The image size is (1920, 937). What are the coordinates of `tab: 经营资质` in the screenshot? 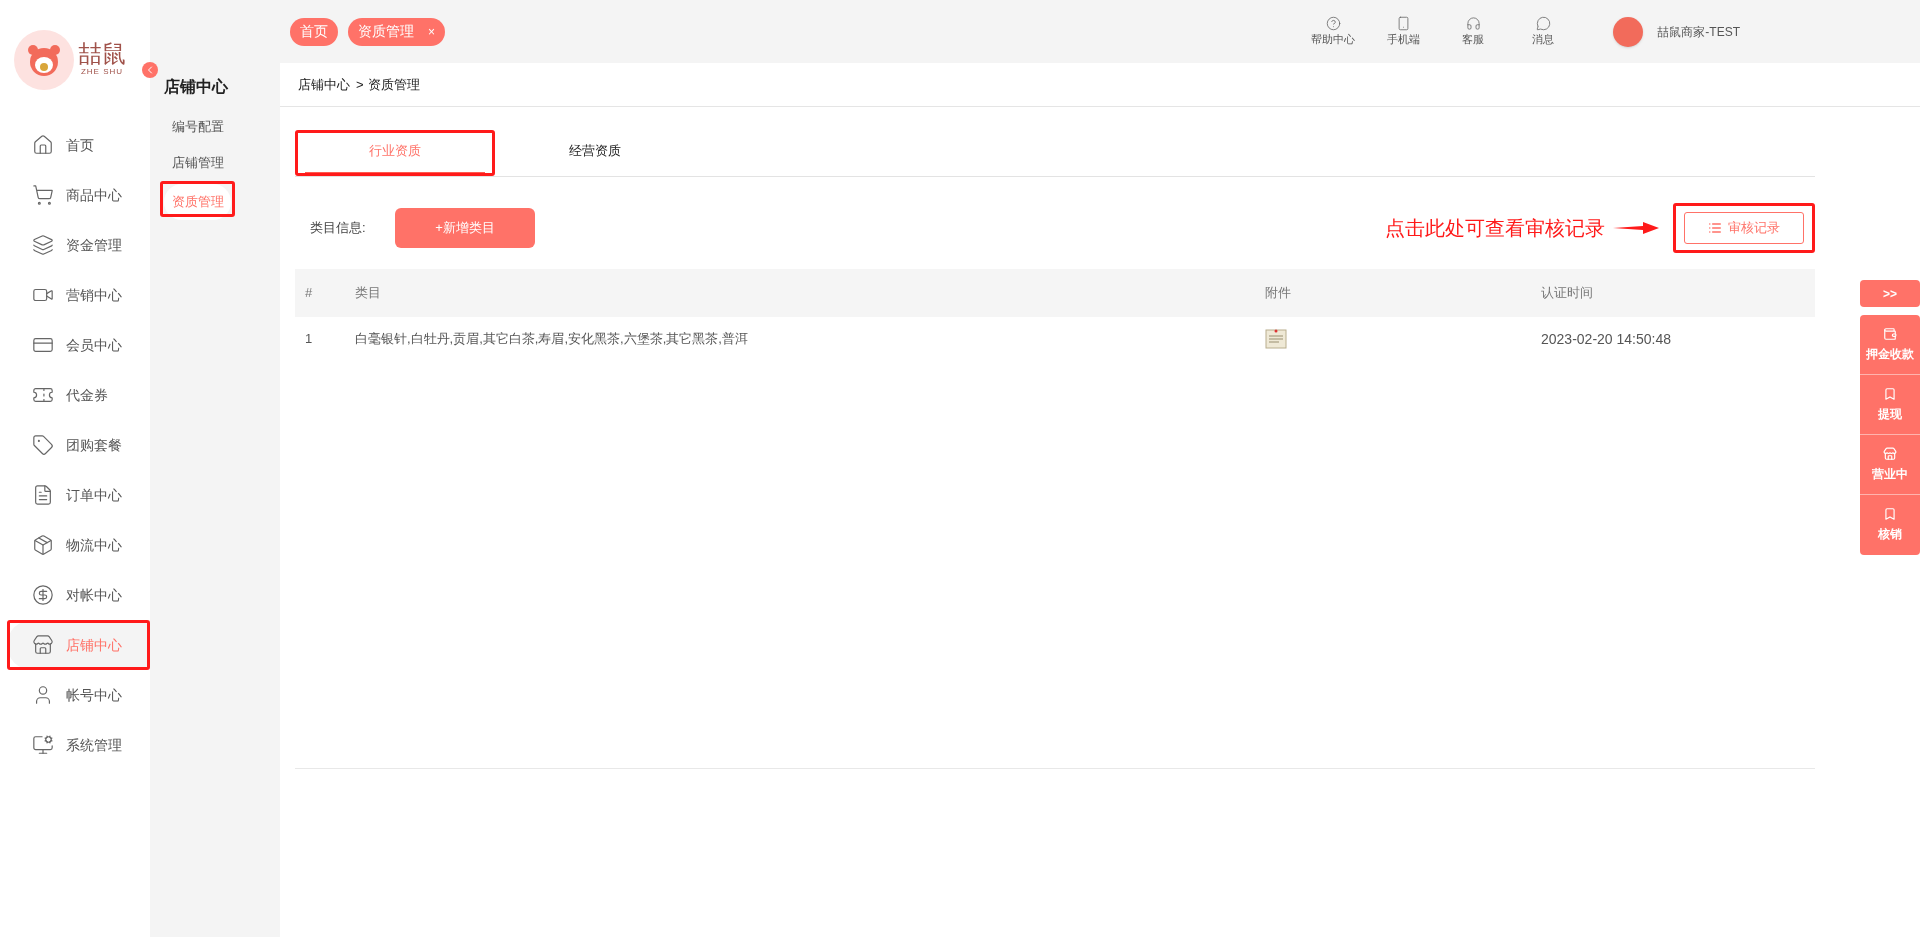 It's located at (595, 153).